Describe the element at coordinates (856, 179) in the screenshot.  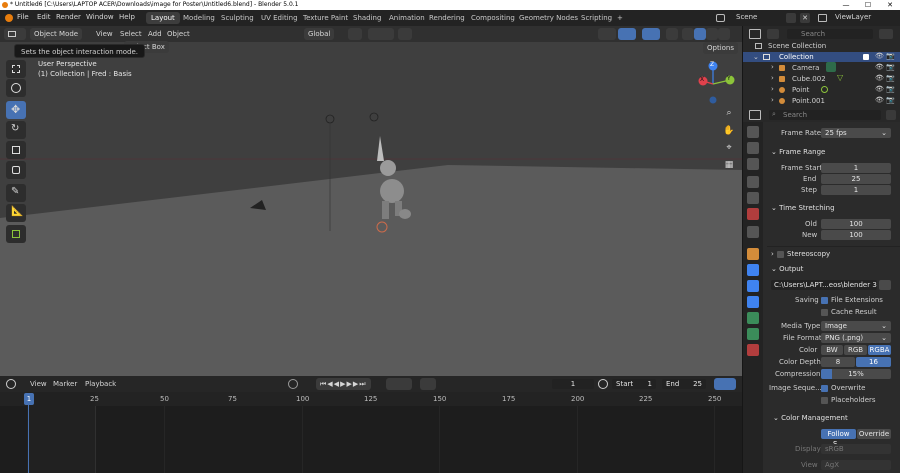
I see `frame-end-field: 25` at that location.